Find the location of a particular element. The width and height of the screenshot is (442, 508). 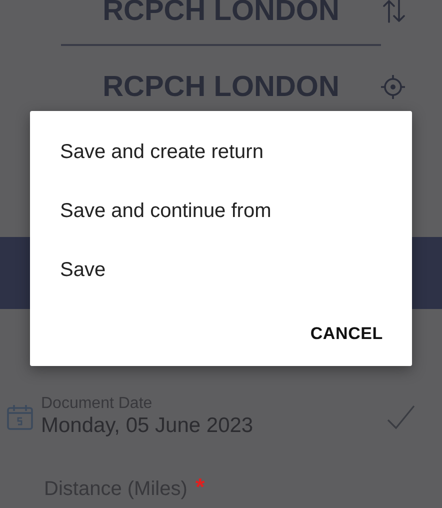

required-mark: * is located at coordinates (200, 488).